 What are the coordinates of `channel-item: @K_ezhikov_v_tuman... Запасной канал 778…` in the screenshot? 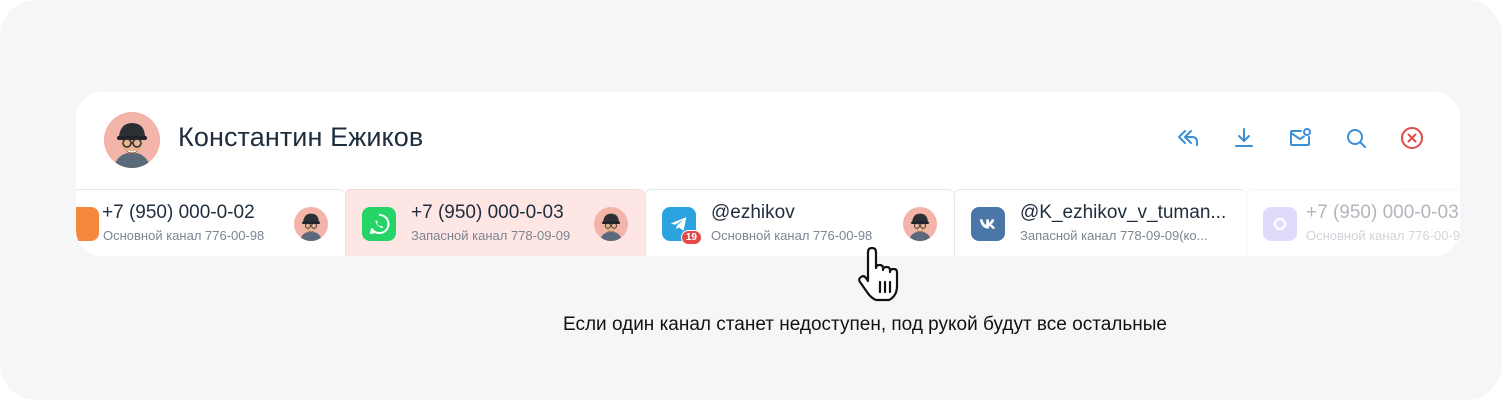 It's located at (1100, 222).